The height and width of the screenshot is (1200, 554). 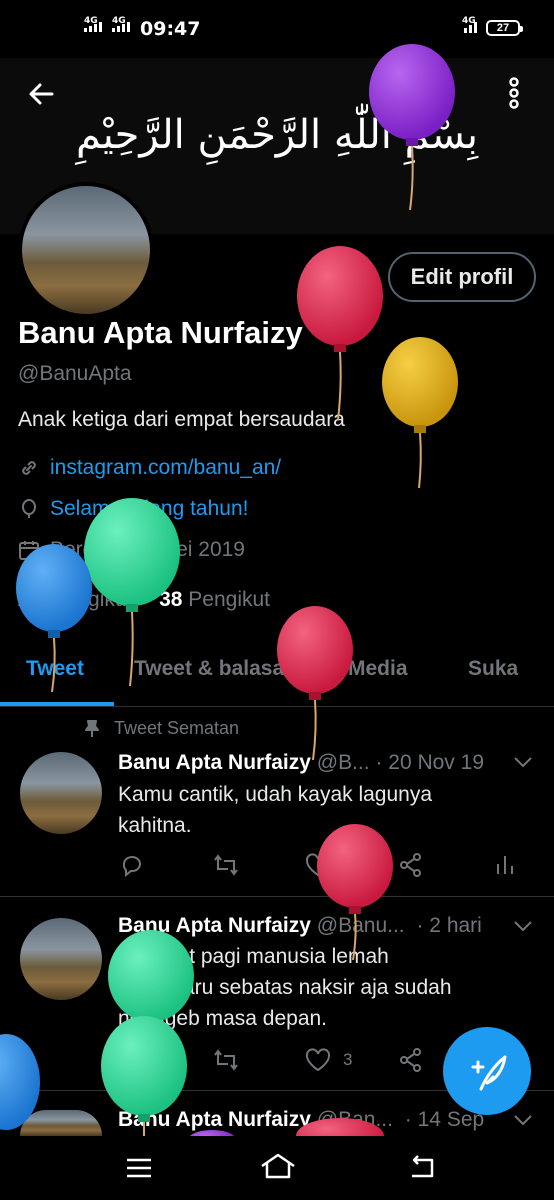 What do you see at coordinates (412, 127) in the screenshot?
I see `balloon-purple` at bounding box center [412, 127].